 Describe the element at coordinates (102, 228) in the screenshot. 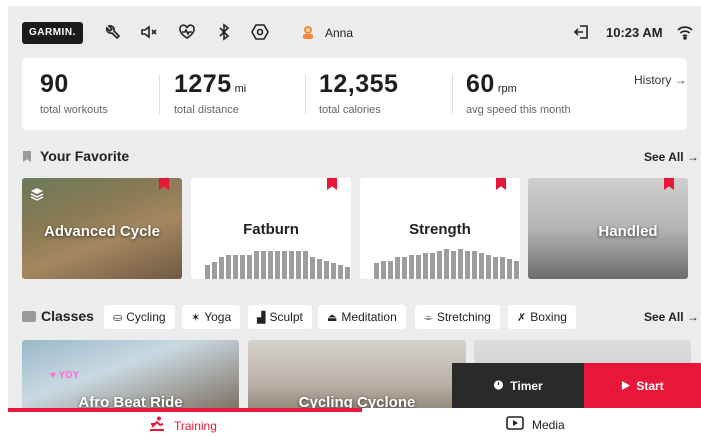

I see `favorite-card-advanced-cycle: Advanced Cycle` at that location.